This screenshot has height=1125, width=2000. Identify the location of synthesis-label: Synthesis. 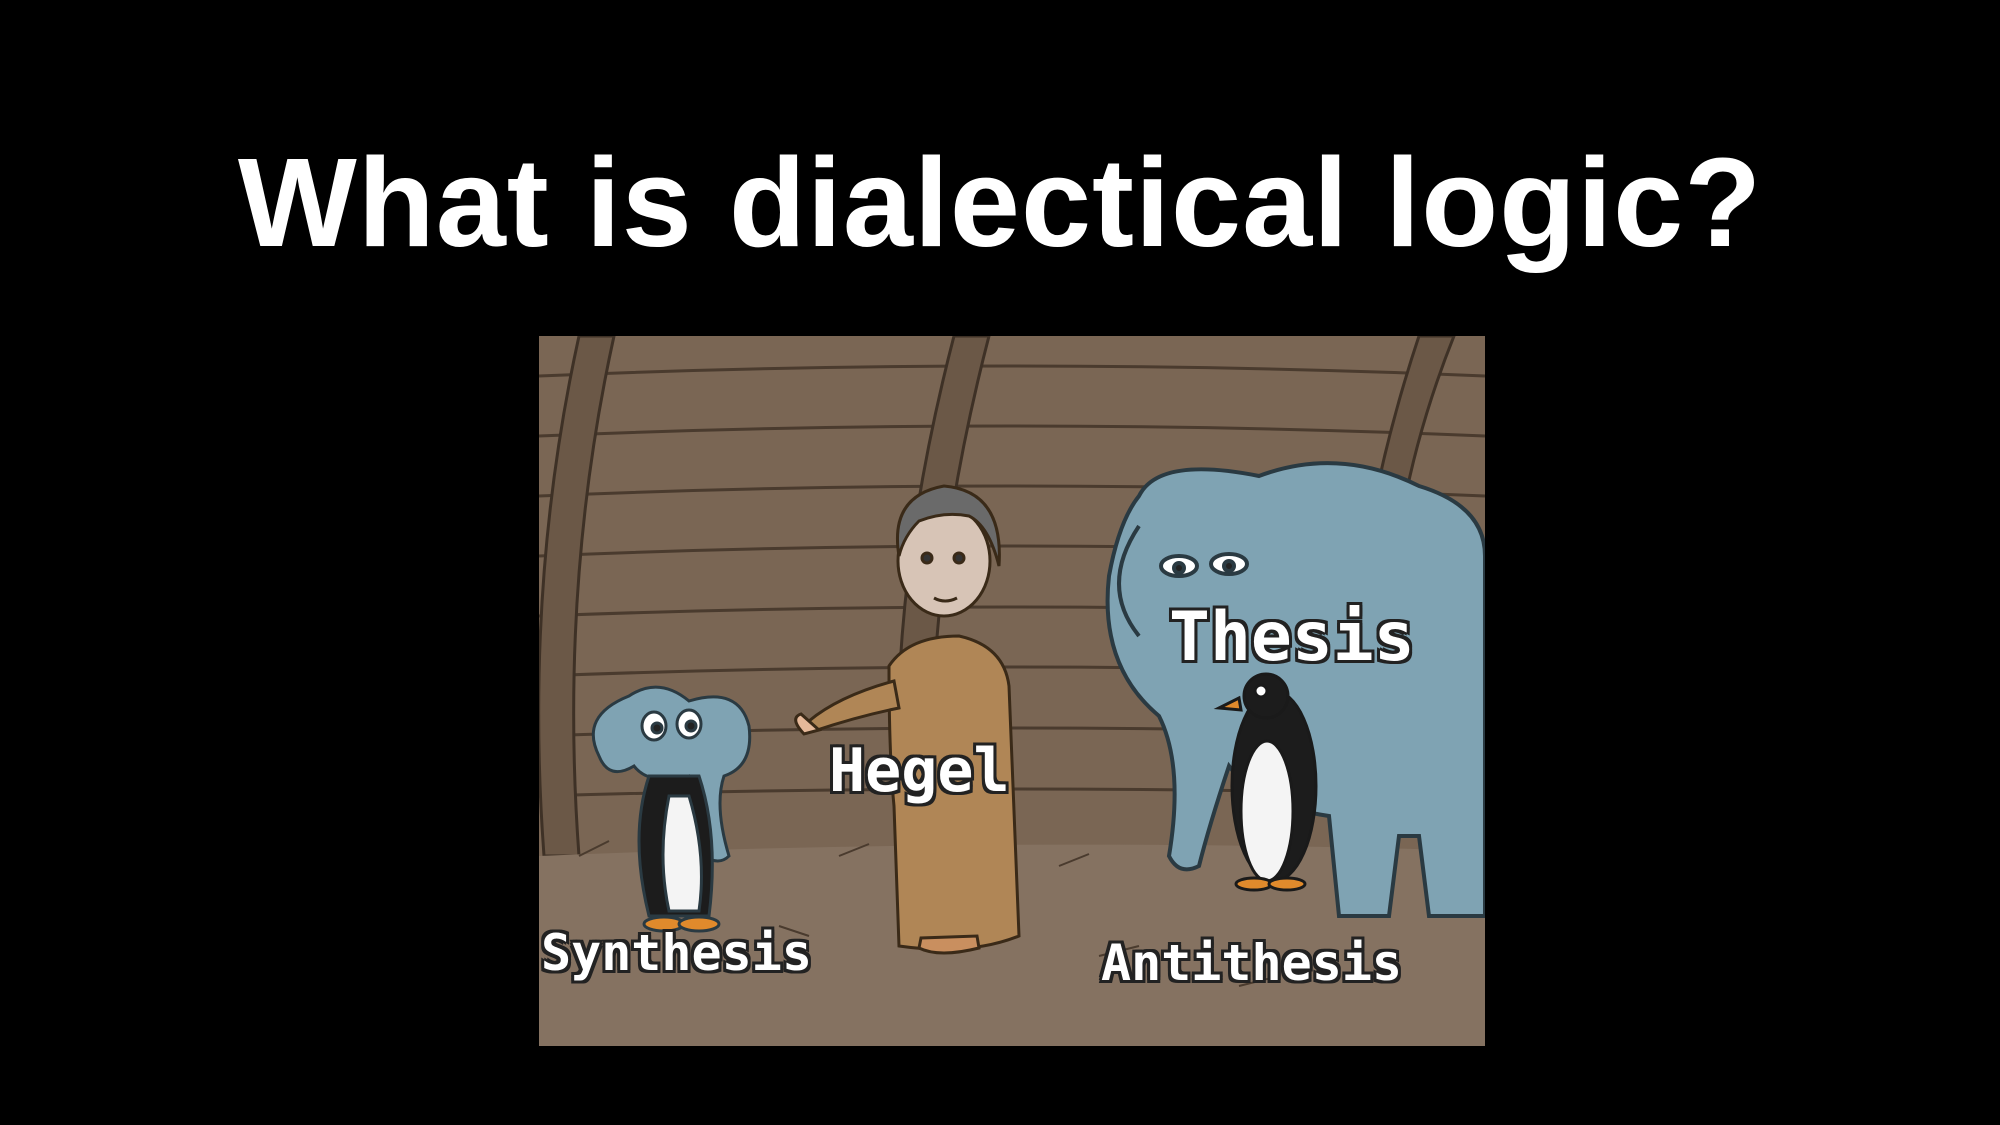
(676, 953).